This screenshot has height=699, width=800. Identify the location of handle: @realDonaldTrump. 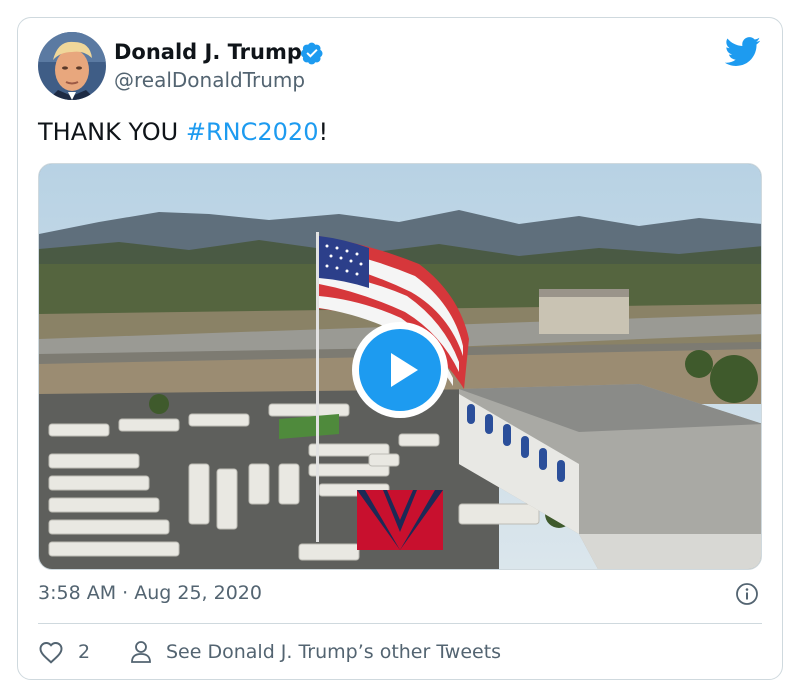
(209, 80).